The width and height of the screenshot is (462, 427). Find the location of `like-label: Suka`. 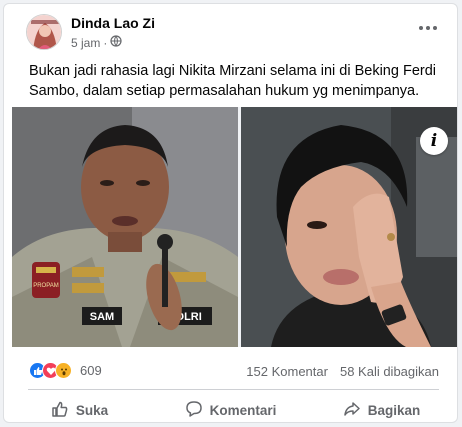

like-label: Suka is located at coordinates (92, 410).